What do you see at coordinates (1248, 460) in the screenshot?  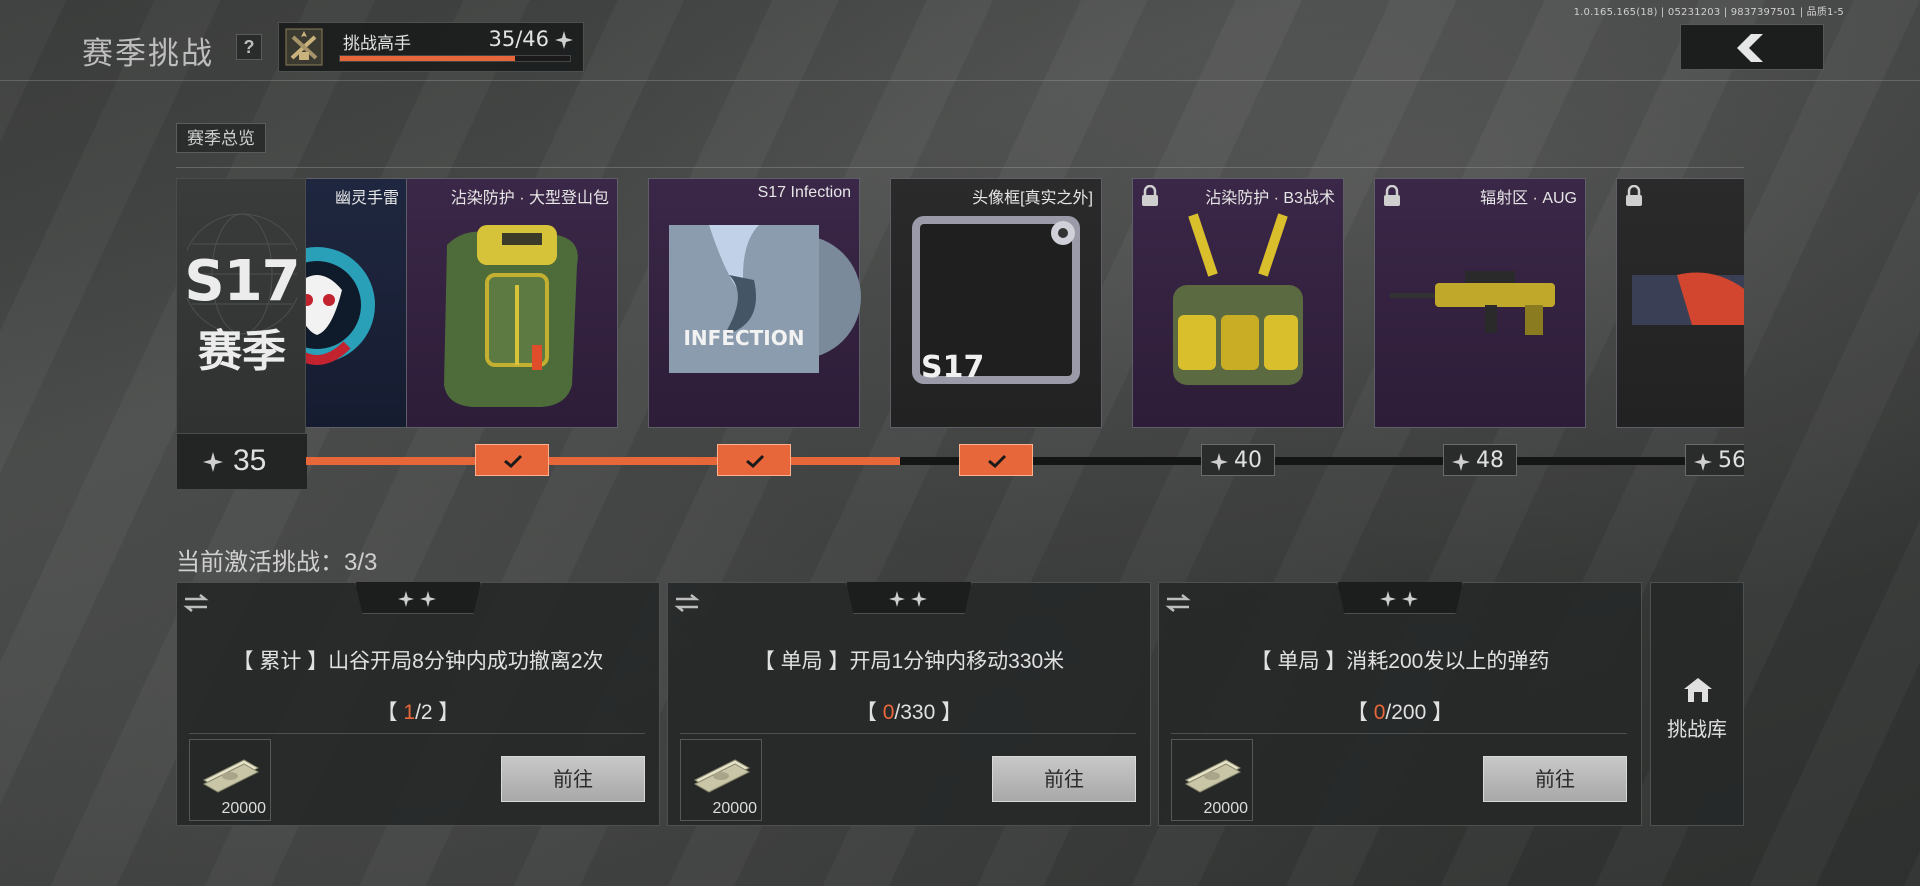 I see `star-node-value: 40` at bounding box center [1248, 460].